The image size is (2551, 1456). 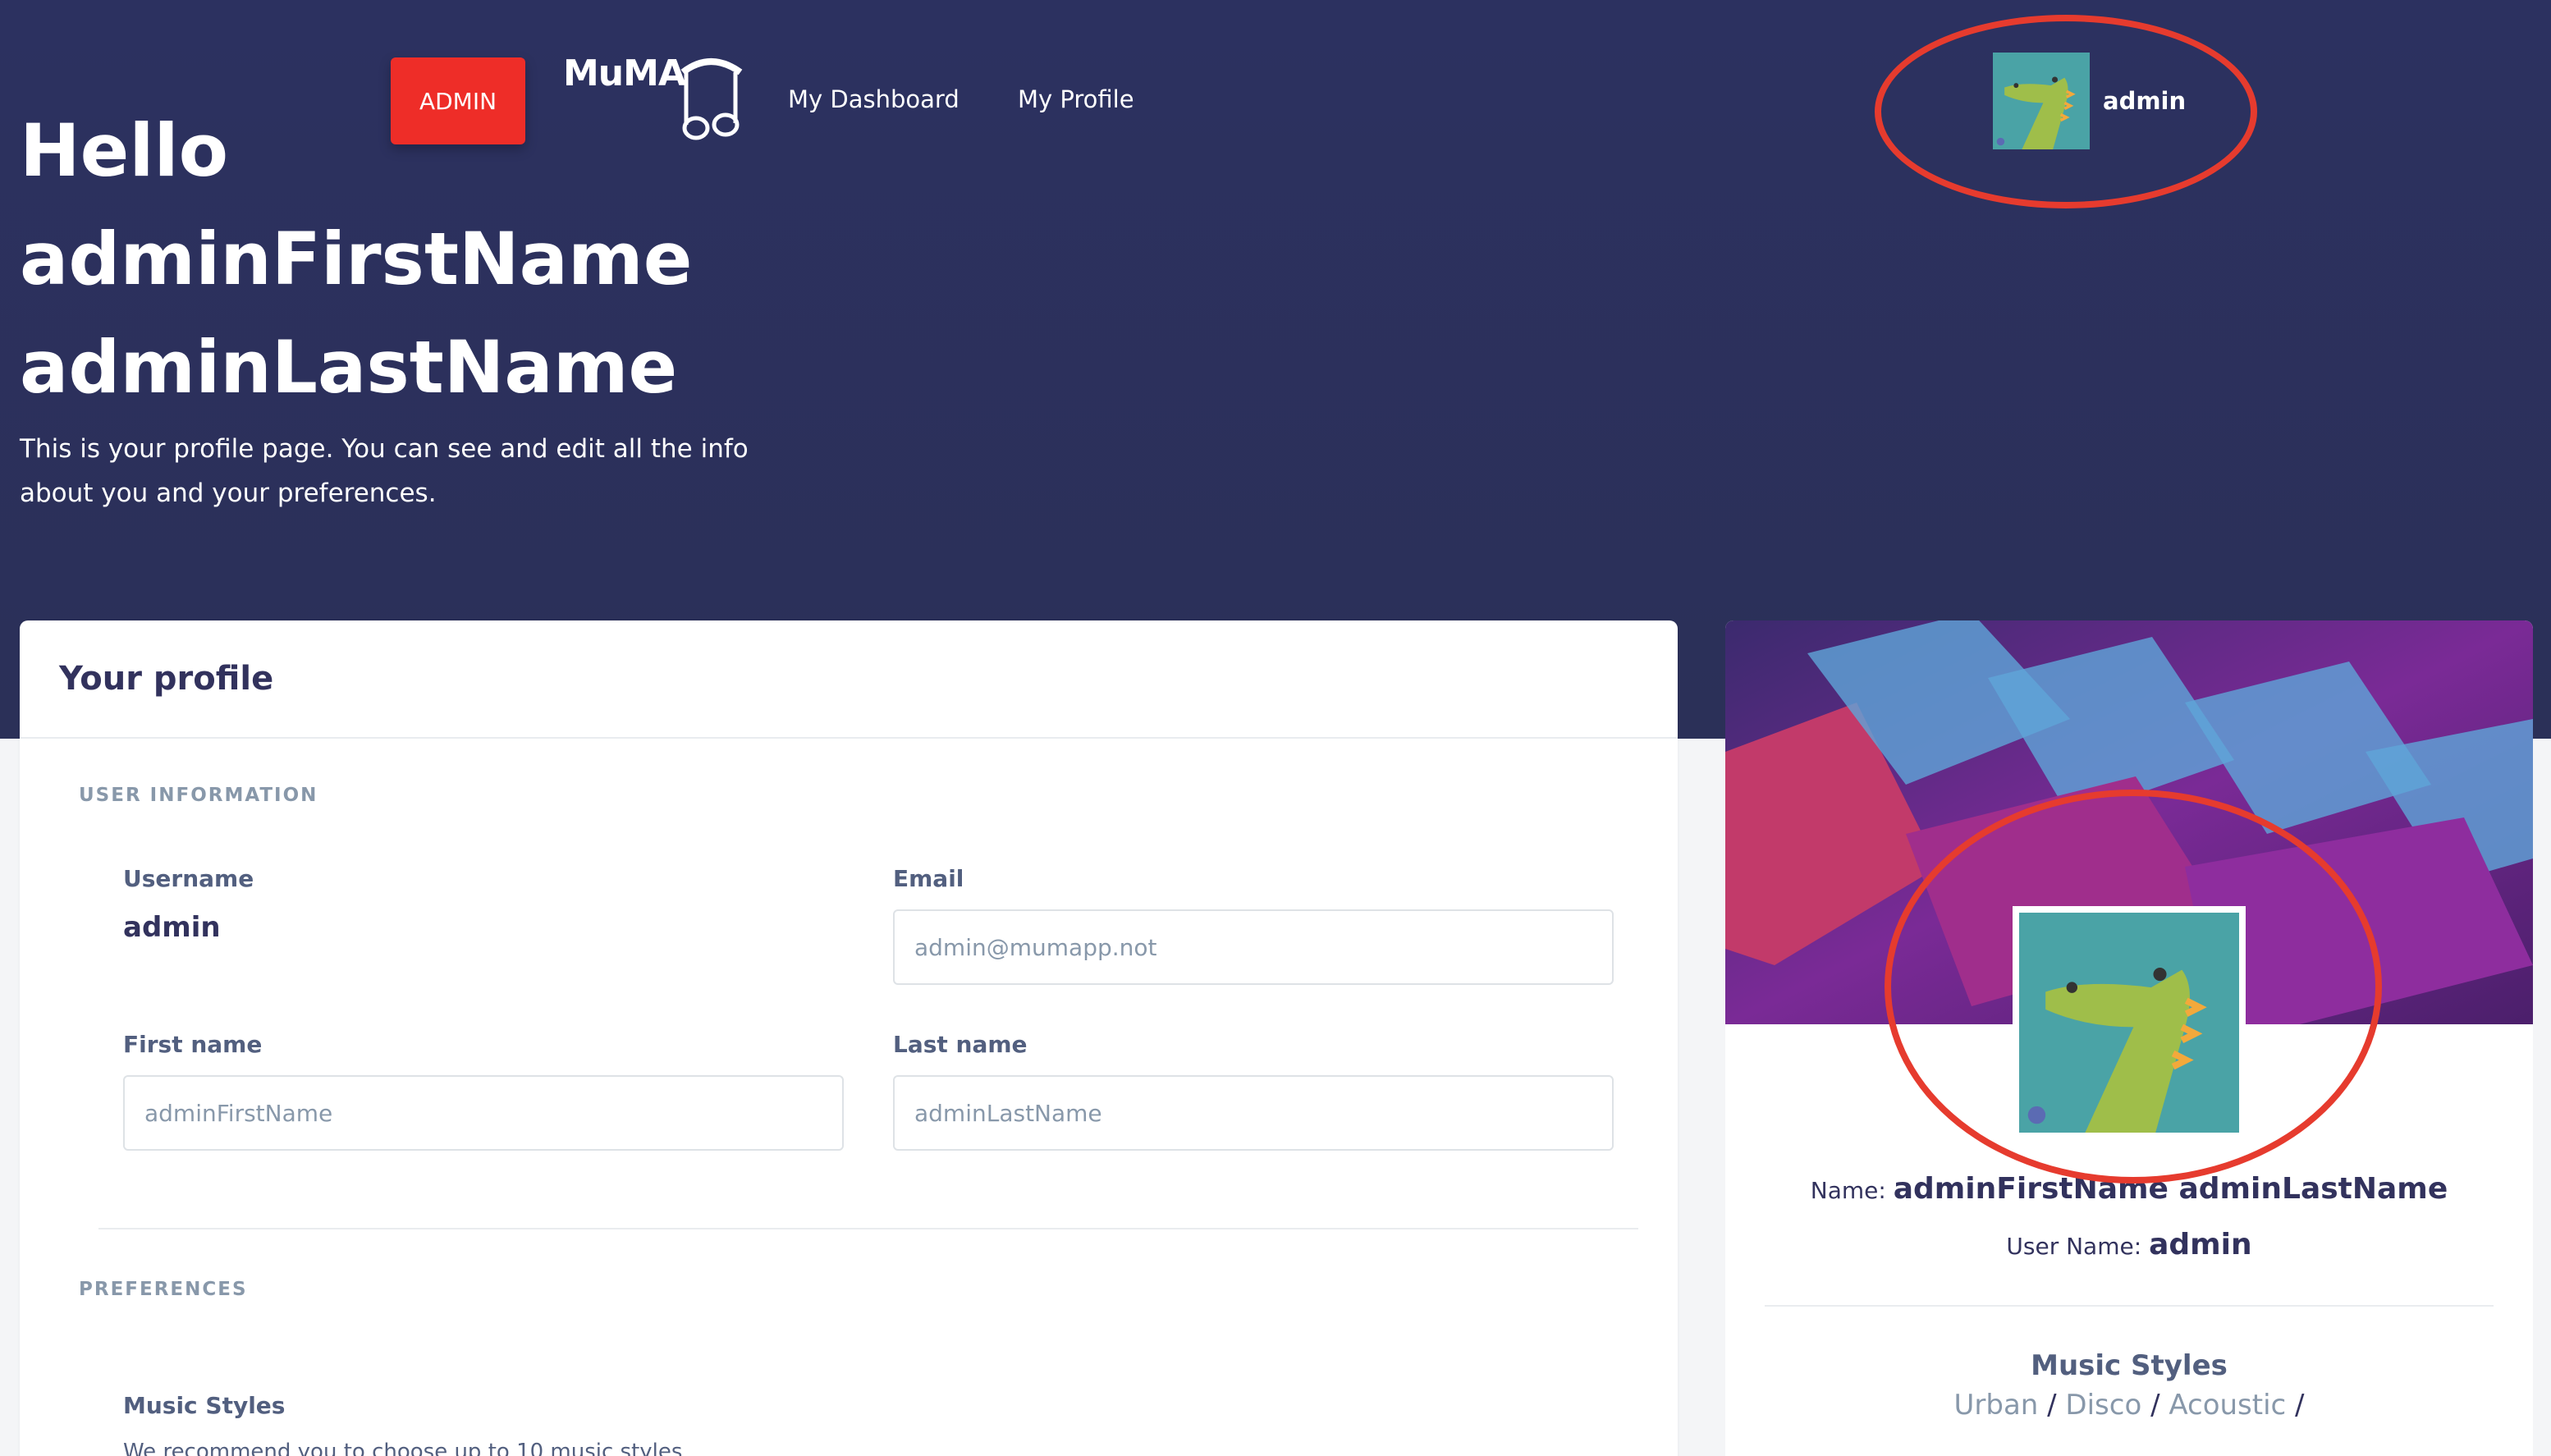 I want to click on last-name-placeholder: adminLastName, so click(x=1008, y=1113).